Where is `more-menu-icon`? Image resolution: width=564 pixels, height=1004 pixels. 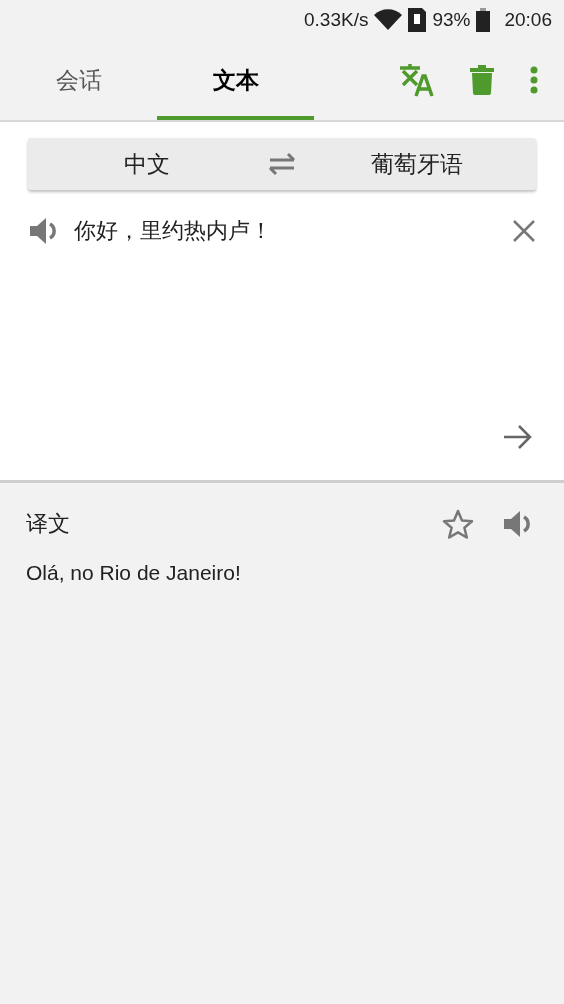 more-menu-icon is located at coordinates (534, 80).